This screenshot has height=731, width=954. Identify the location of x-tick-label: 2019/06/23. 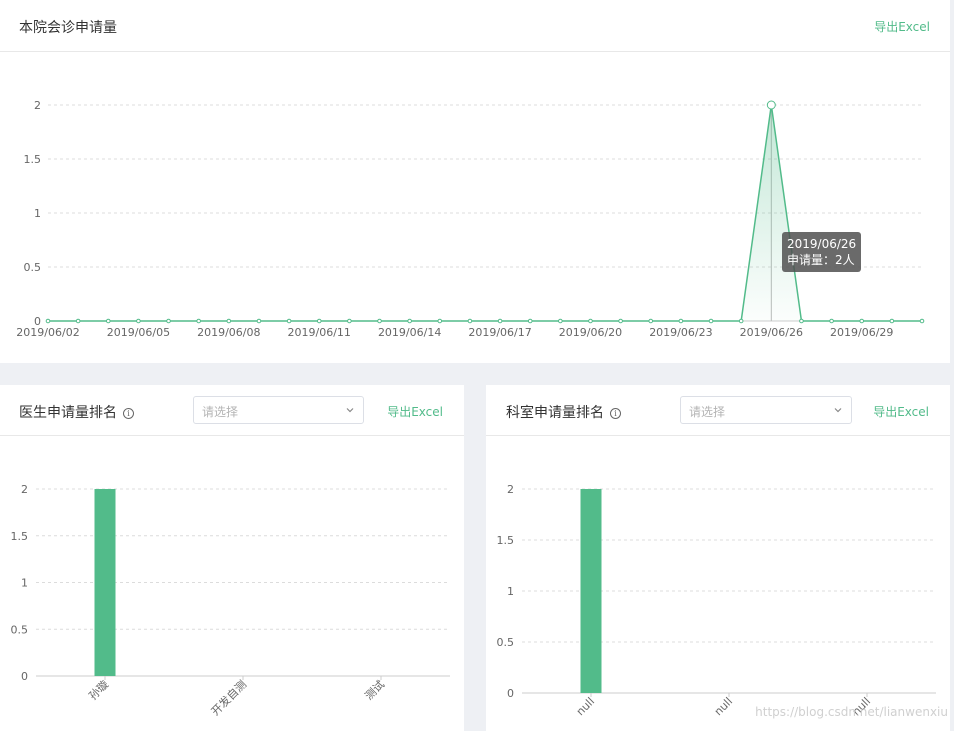
(680, 332).